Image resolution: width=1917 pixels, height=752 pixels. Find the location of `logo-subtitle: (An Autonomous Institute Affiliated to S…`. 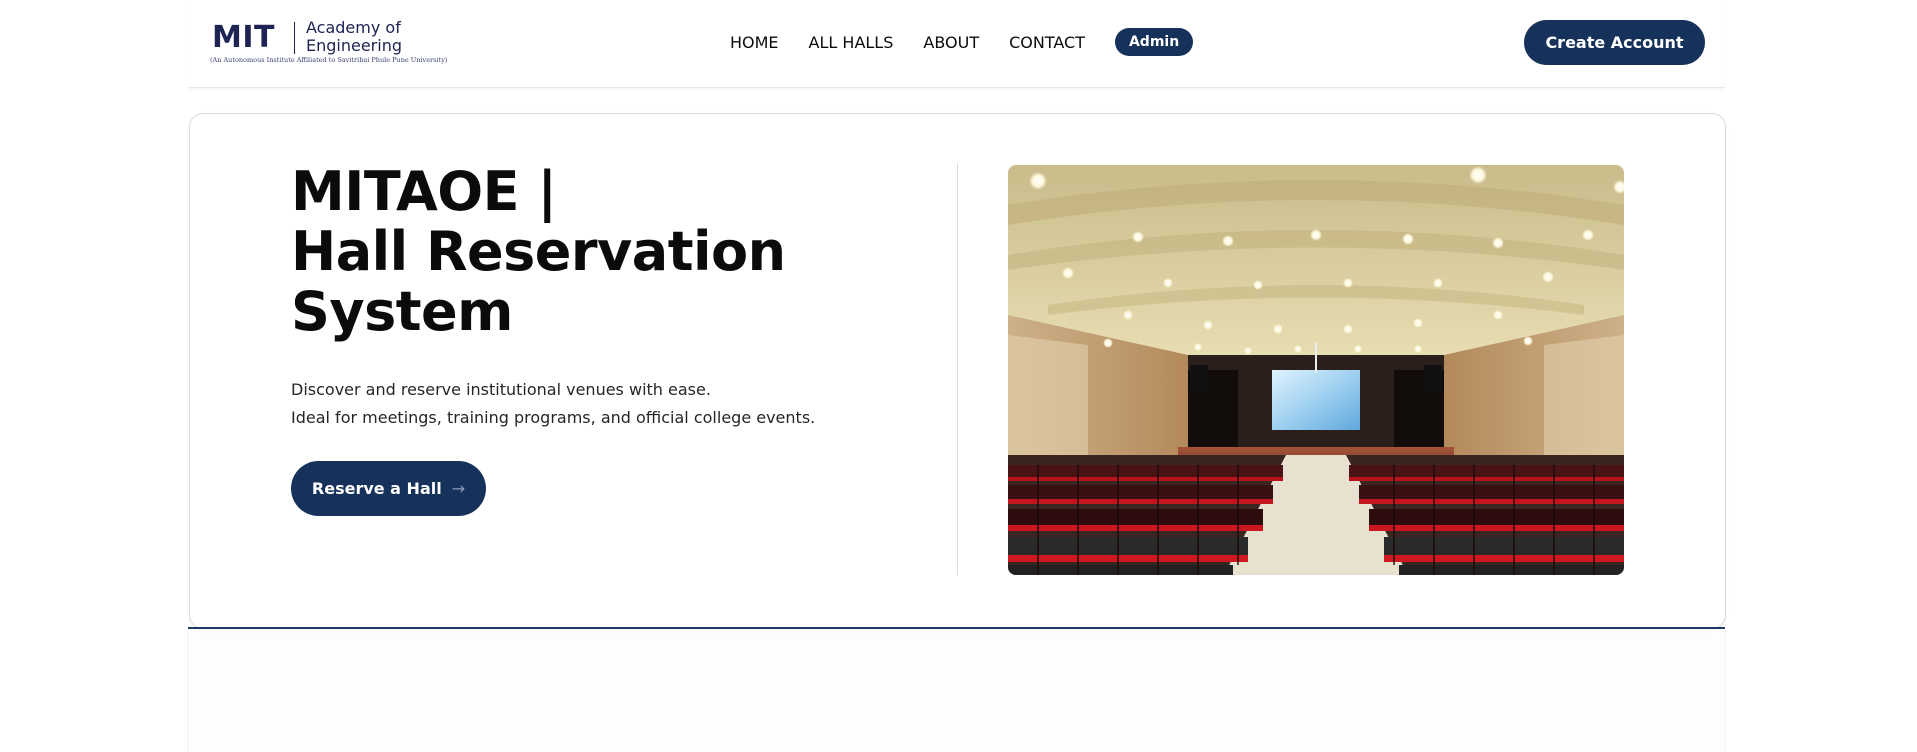

logo-subtitle: (An Autonomous Institute Affiliated to S… is located at coordinates (329, 60).